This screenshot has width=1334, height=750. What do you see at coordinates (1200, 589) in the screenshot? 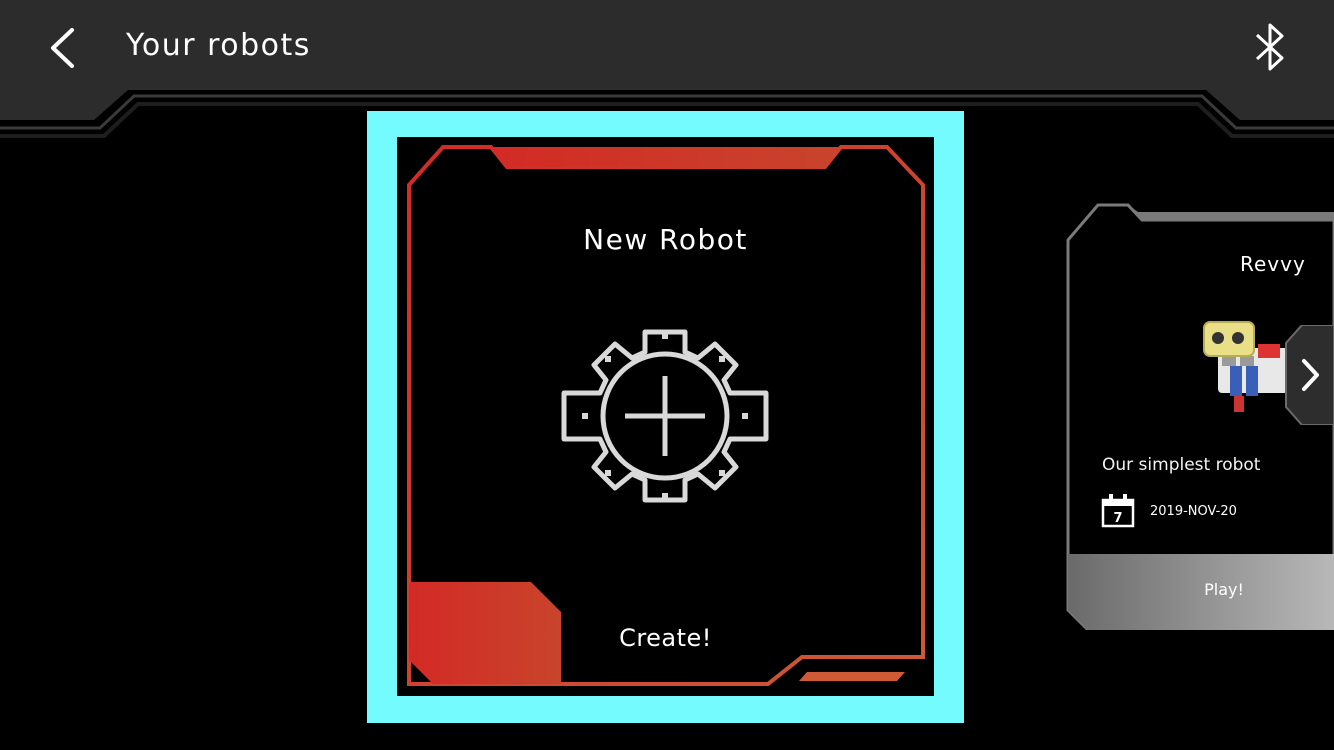
I see `play-button: Play!` at bounding box center [1200, 589].